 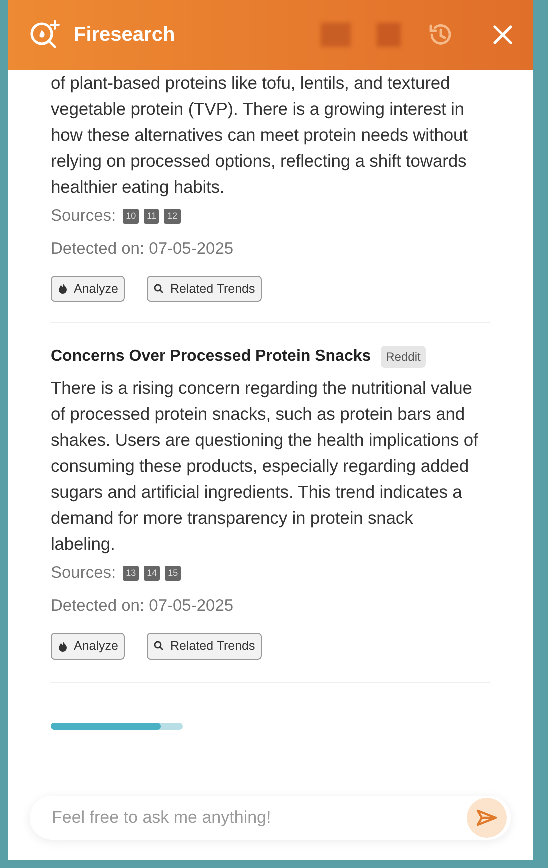 I want to click on source-link: 13, so click(x=131, y=574).